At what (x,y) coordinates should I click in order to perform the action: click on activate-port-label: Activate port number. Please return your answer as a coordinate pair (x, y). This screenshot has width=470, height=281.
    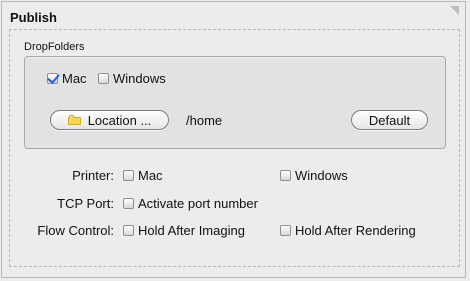
    Looking at the image, I should click on (198, 203).